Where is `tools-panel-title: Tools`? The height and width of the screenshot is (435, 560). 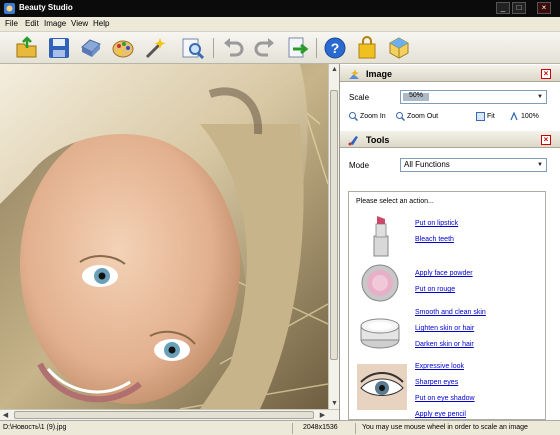 tools-panel-title: Tools is located at coordinates (378, 140).